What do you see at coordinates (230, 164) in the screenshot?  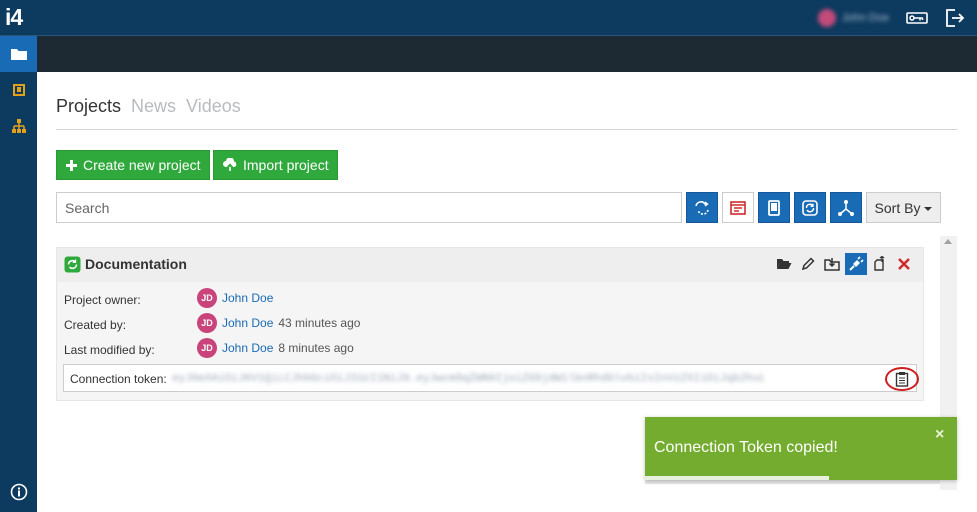 I see `cloud-upload-icon` at bounding box center [230, 164].